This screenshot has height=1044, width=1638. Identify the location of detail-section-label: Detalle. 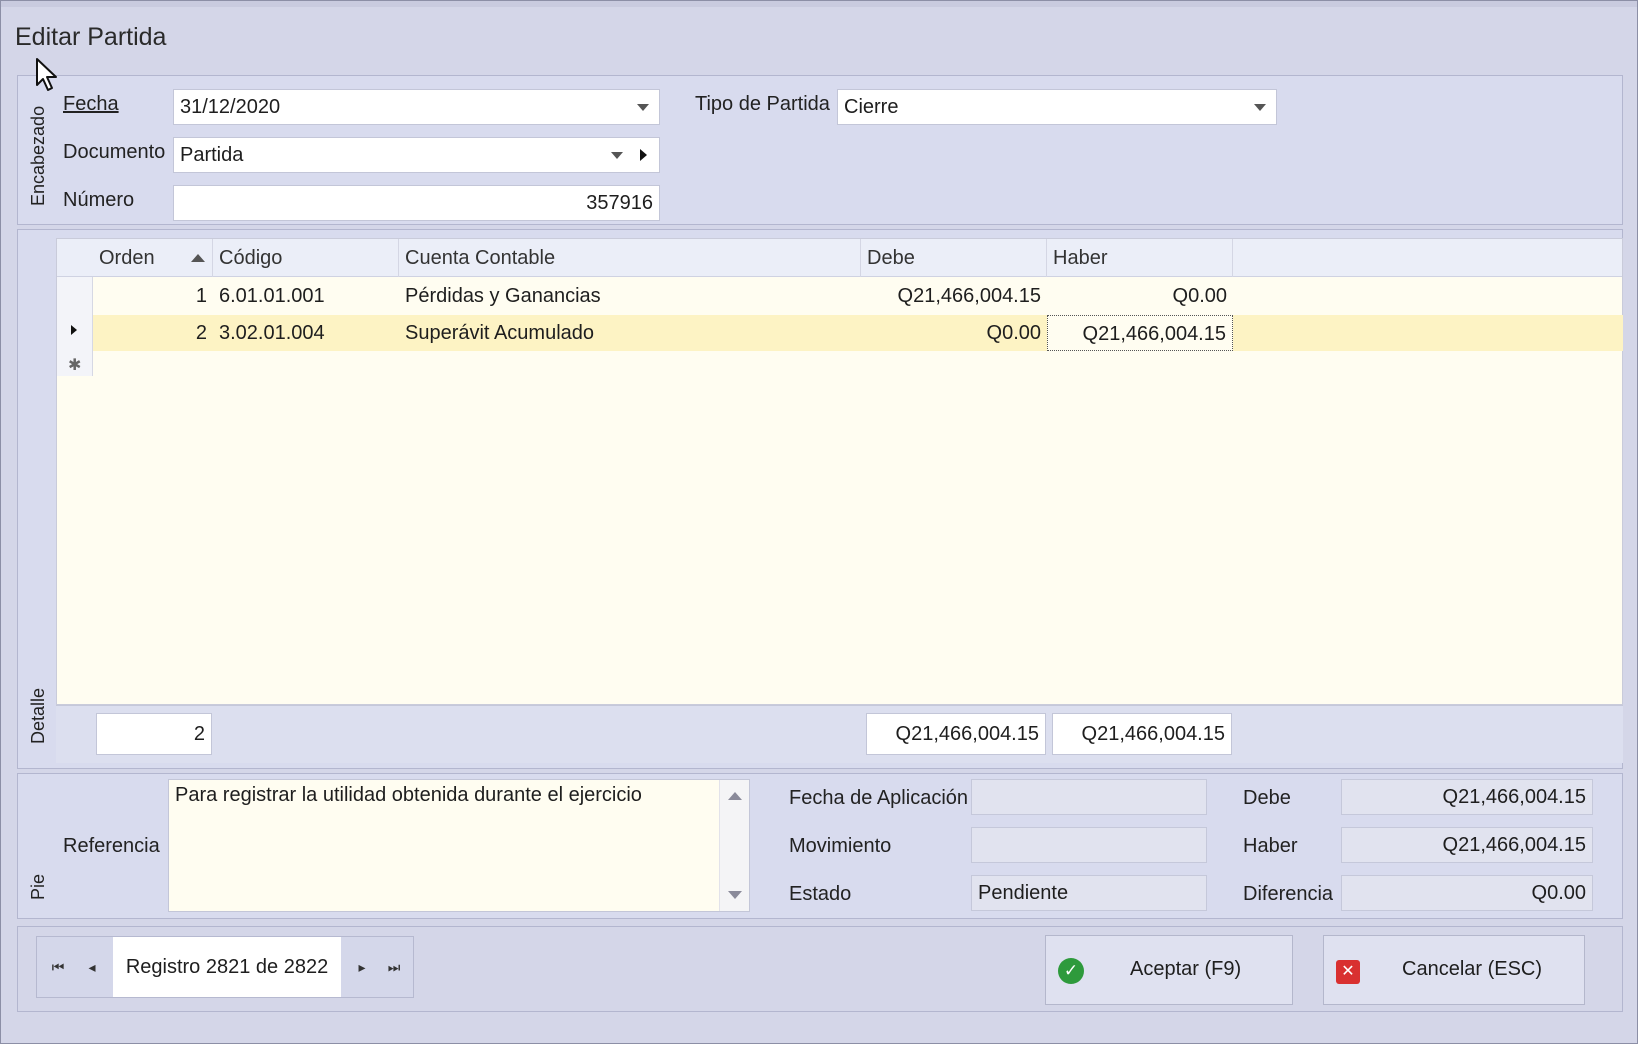
(38, 715).